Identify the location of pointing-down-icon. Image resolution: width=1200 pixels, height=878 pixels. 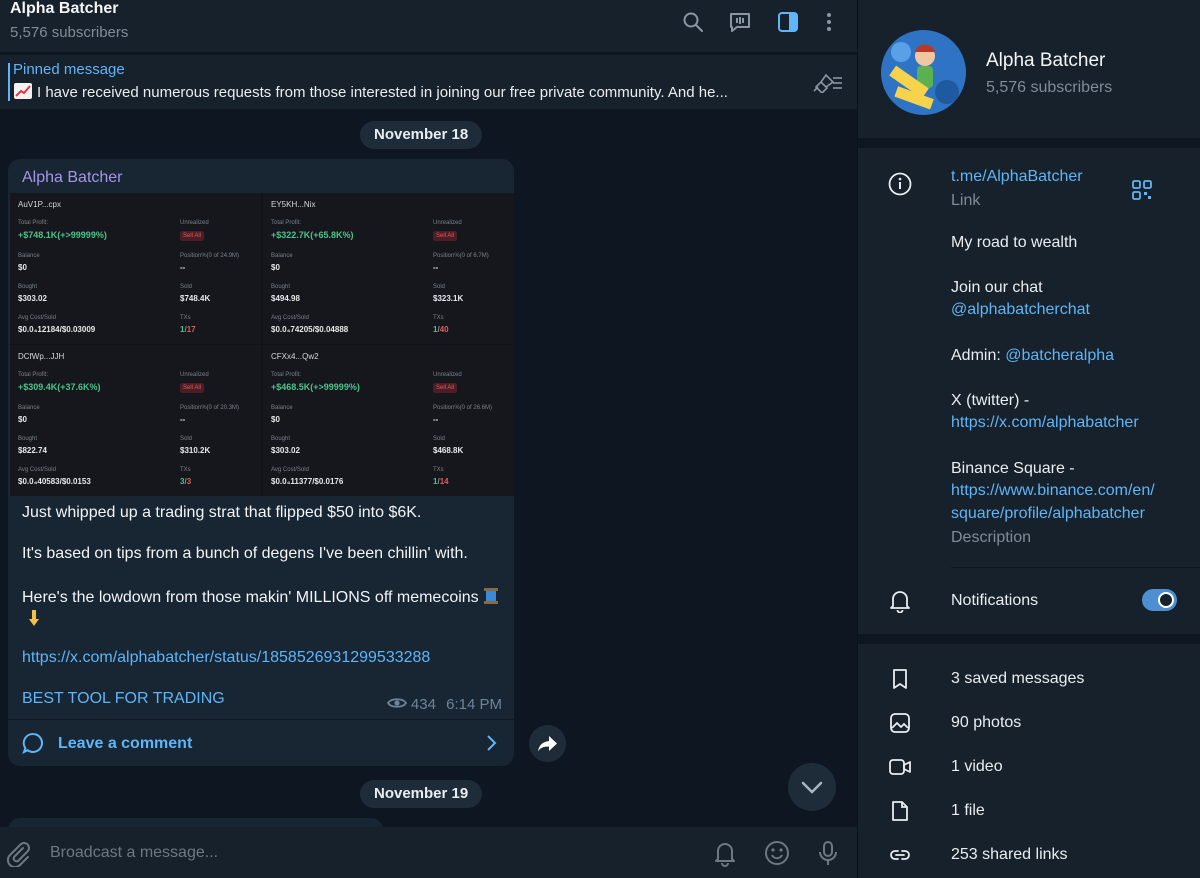
(34, 618).